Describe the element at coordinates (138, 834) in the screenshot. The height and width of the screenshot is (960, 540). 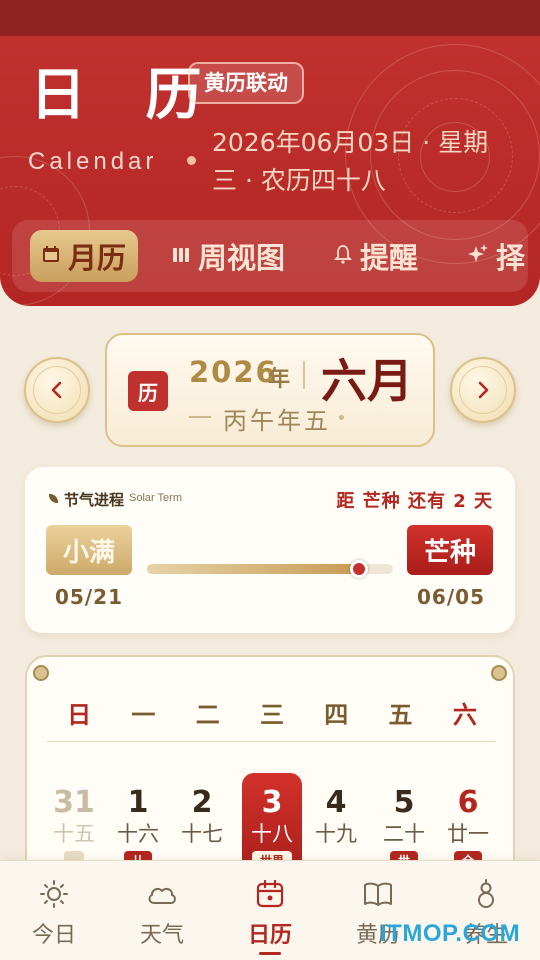
I see `lunar-date: 十六` at that location.